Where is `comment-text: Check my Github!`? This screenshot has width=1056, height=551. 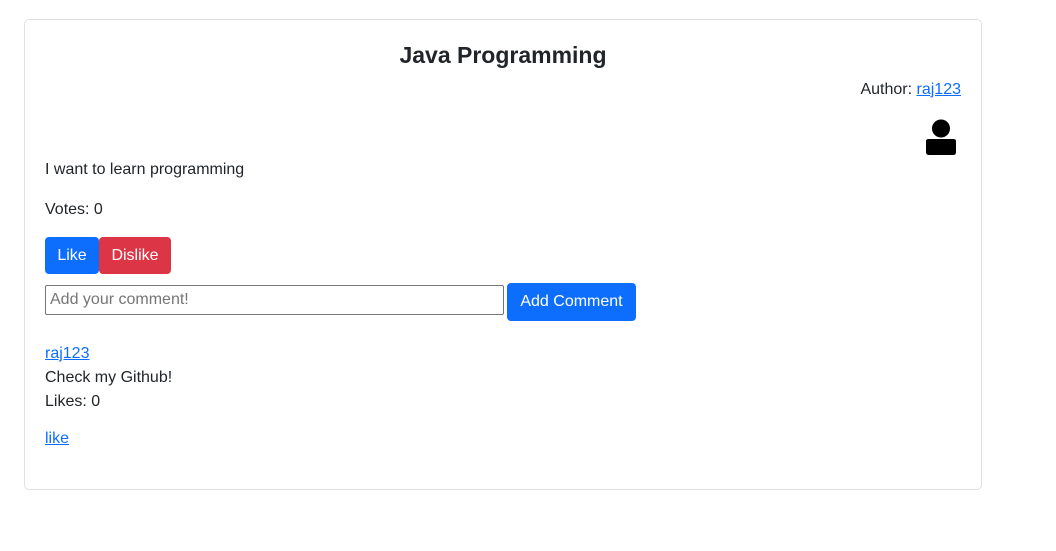 comment-text: Check my Github! is located at coordinates (109, 377).